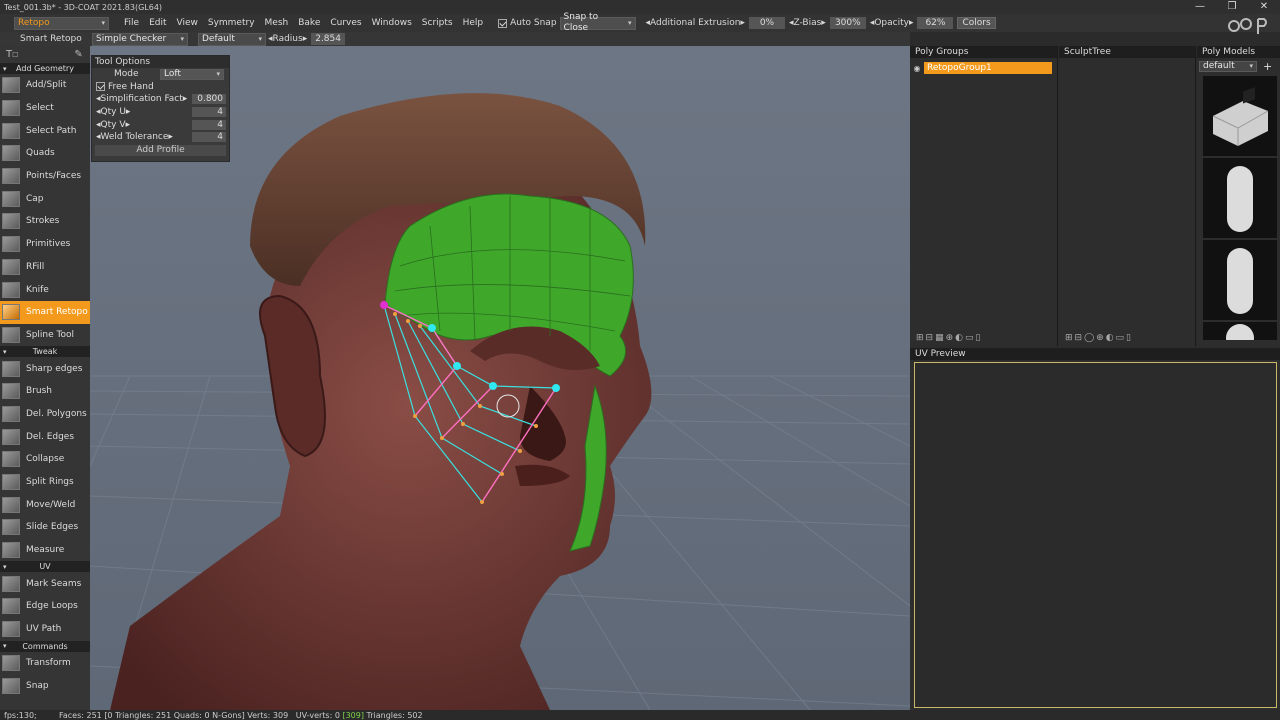 The image size is (1280, 720). What do you see at coordinates (847, 23) in the screenshot?
I see `zbias-field: 300%` at bounding box center [847, 23].